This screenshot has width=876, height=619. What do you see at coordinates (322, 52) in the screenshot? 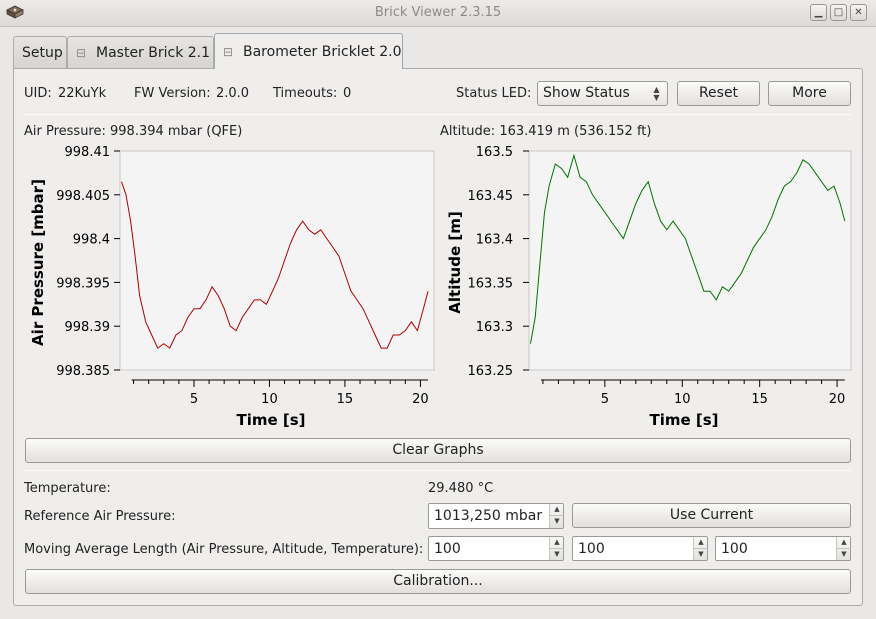
I see `tab-label: Barometer Bricklet 2.0` at bounding box center [322, 52].